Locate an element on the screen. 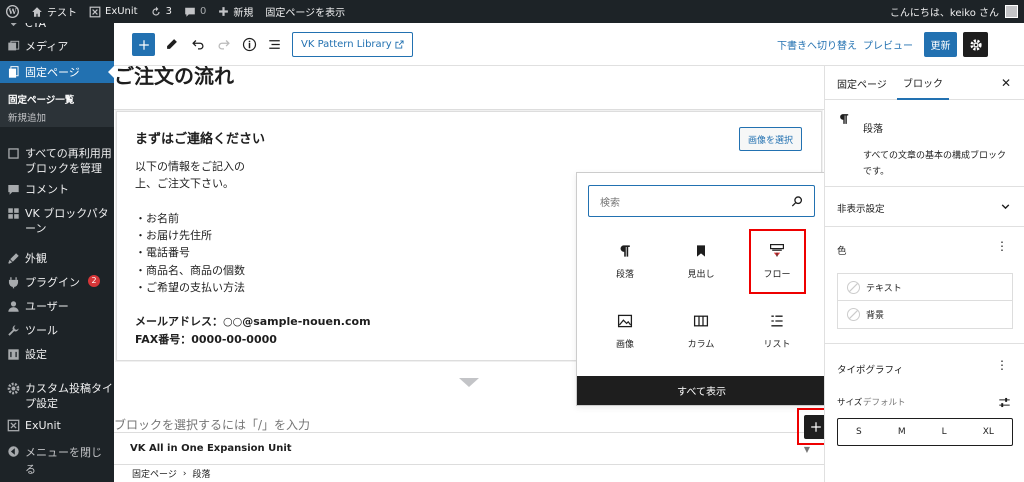  sidebar-item-reusable-blocks: すべての再利用用ブロックを管理 is located at coordinates (57, 161).